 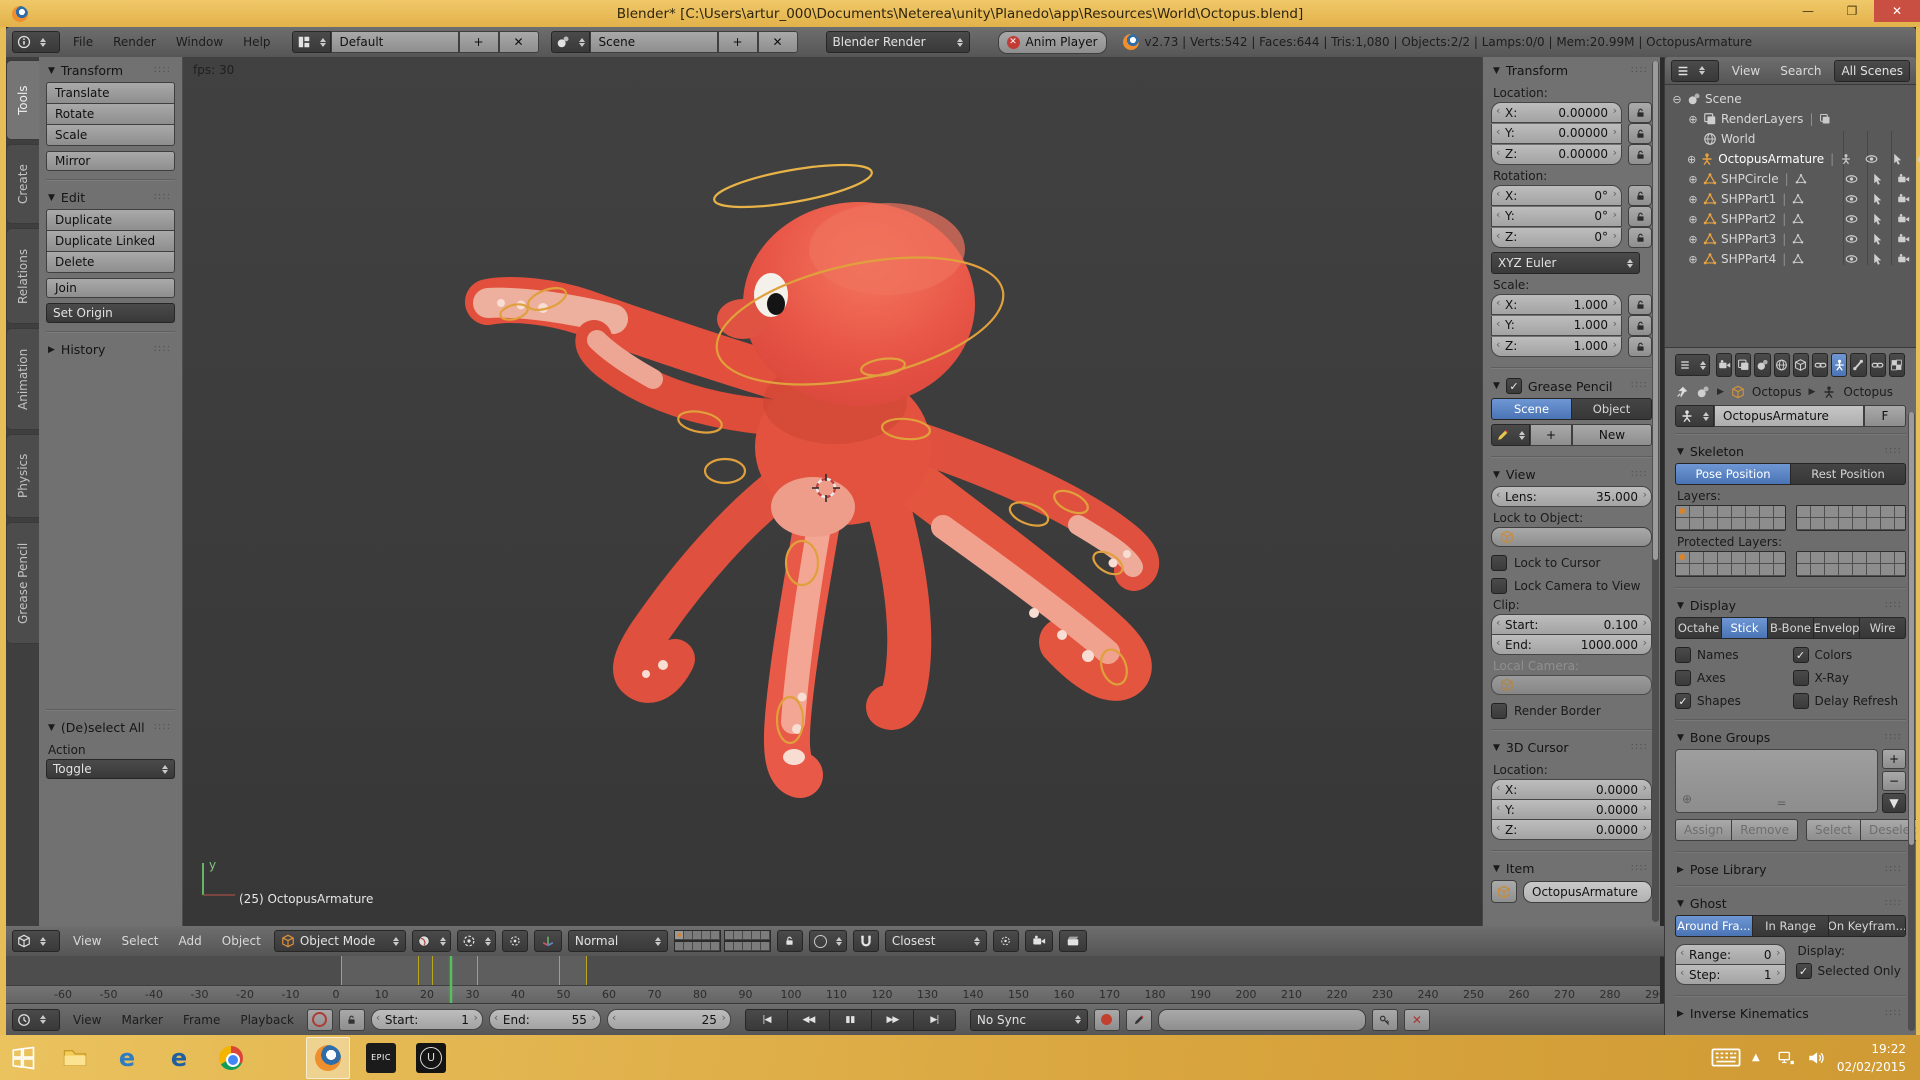 I want to click on outliner-item-label: World, so click(x=1738, y=139).